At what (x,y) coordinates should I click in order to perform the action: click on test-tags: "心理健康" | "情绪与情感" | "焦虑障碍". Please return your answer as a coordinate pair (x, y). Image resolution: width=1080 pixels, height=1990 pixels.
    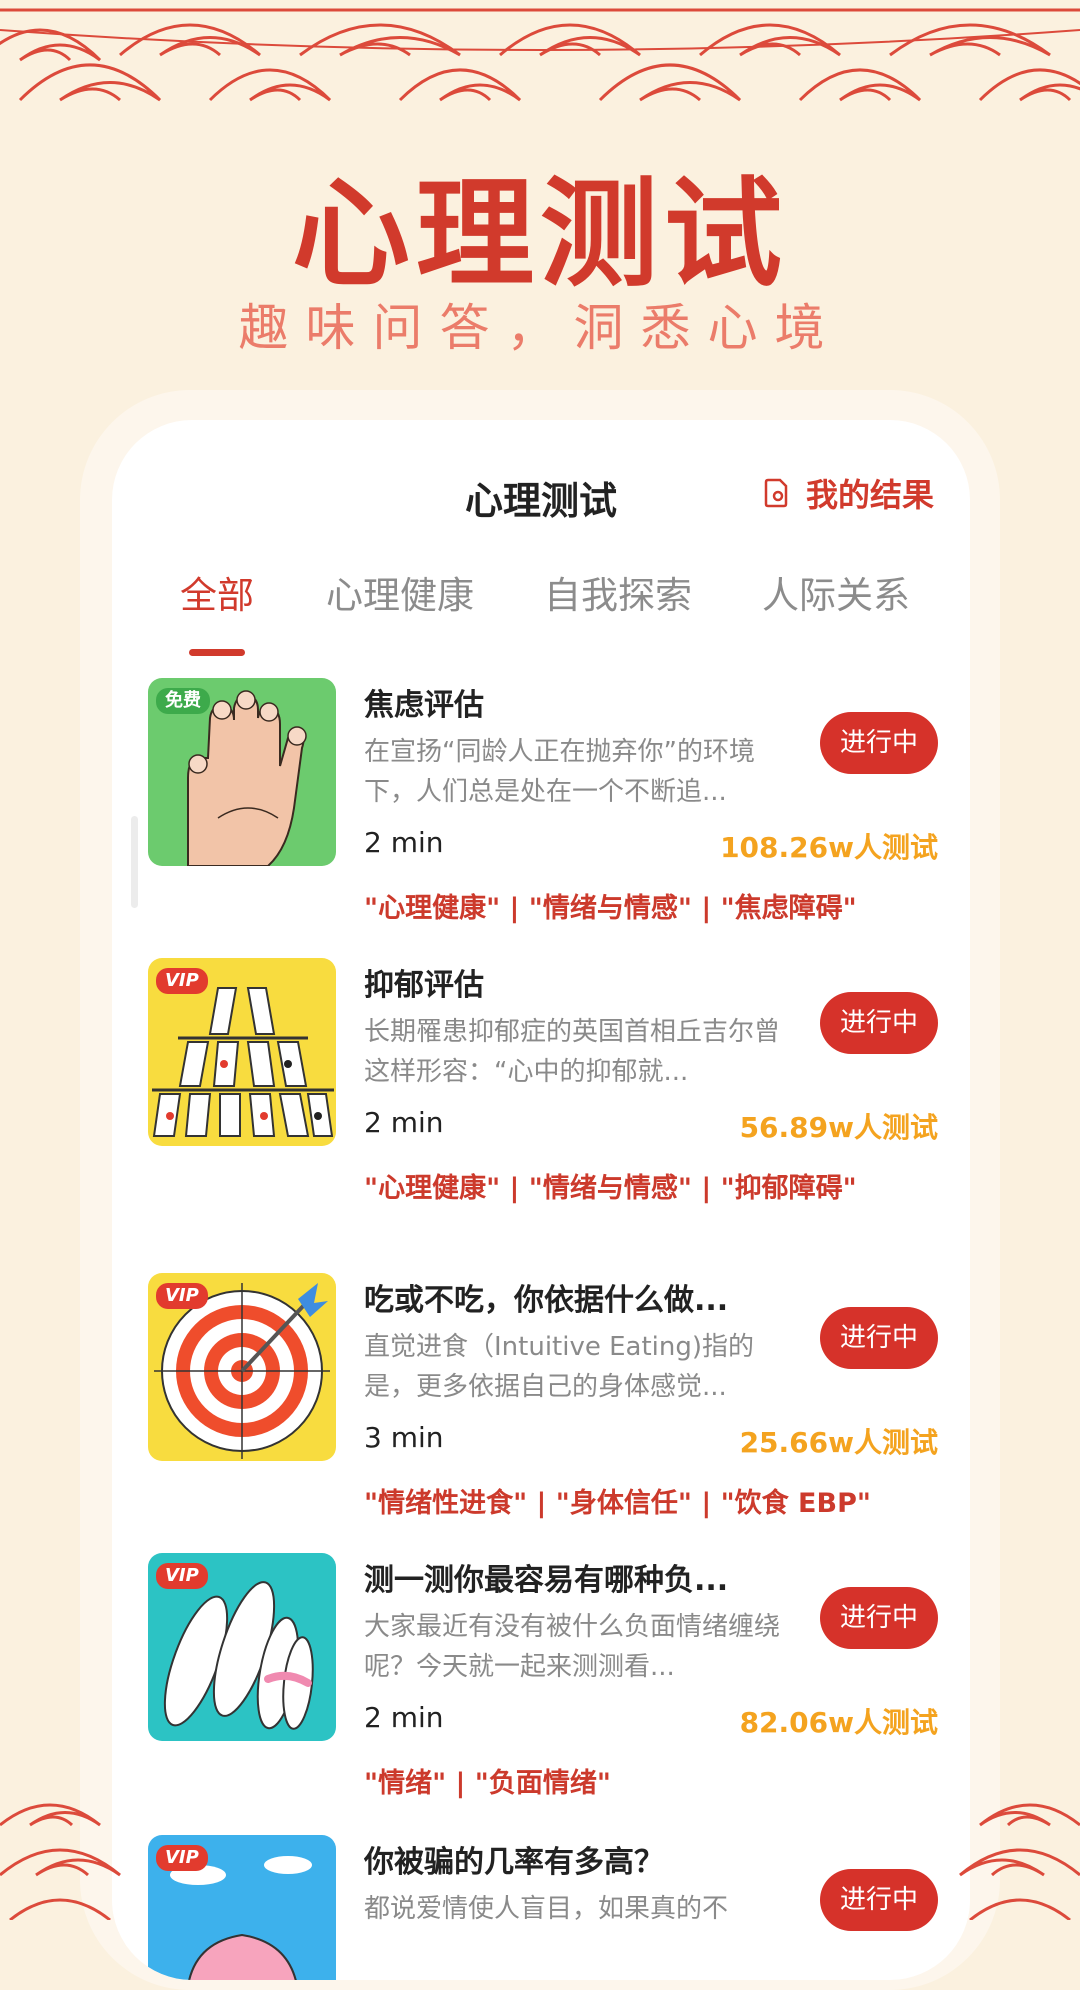
    Looking at the image, I should click on (610, 908).